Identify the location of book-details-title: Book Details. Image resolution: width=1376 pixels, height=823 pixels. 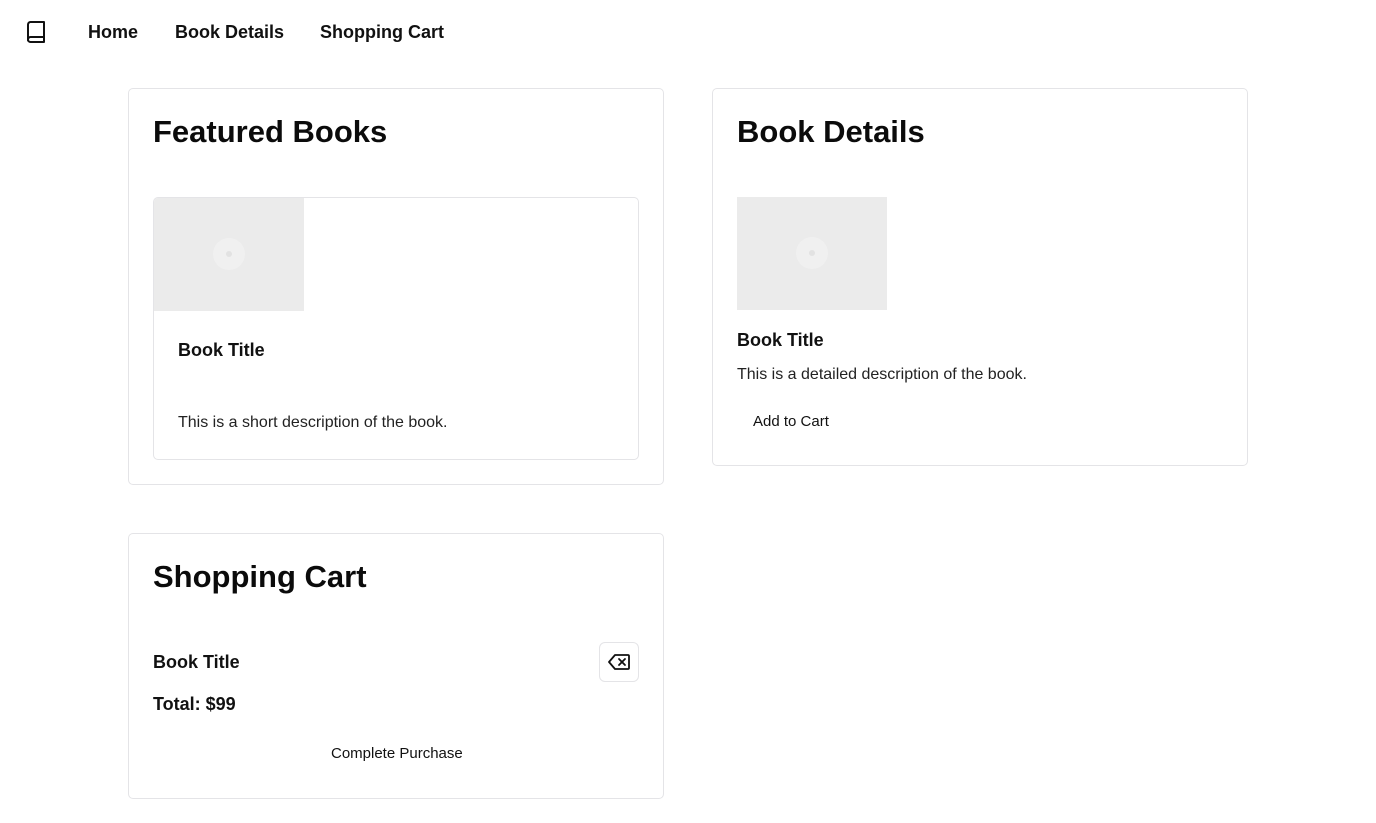
(831, 131).